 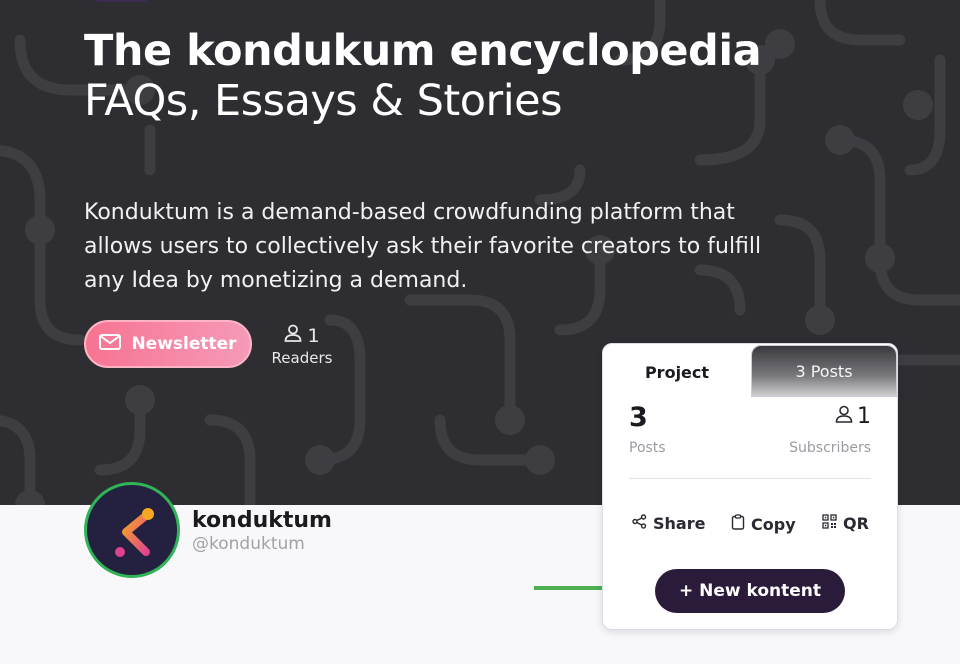 I want to click on clipboard-icon, so click(x=738, y=524).